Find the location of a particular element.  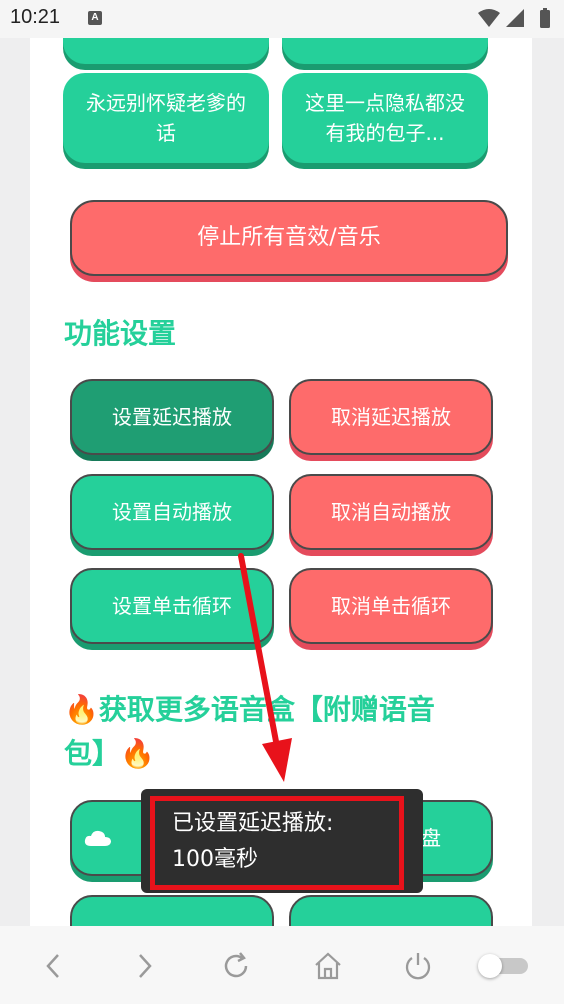

set-autoplay-button: 设置自动播放 is located at coordinates (172, 512).